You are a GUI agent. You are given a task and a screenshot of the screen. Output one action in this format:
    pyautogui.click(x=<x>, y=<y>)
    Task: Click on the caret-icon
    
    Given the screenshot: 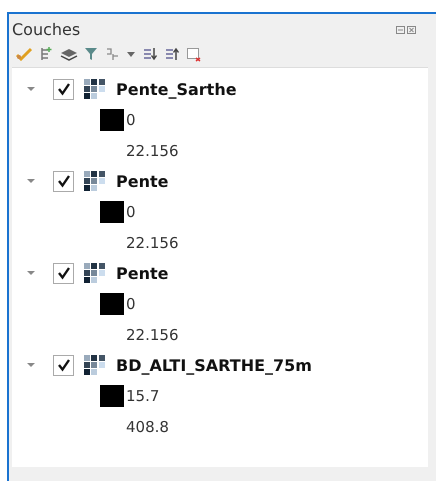 What is the action you would take?
    pyautogui.click(x=131, y=54)
    